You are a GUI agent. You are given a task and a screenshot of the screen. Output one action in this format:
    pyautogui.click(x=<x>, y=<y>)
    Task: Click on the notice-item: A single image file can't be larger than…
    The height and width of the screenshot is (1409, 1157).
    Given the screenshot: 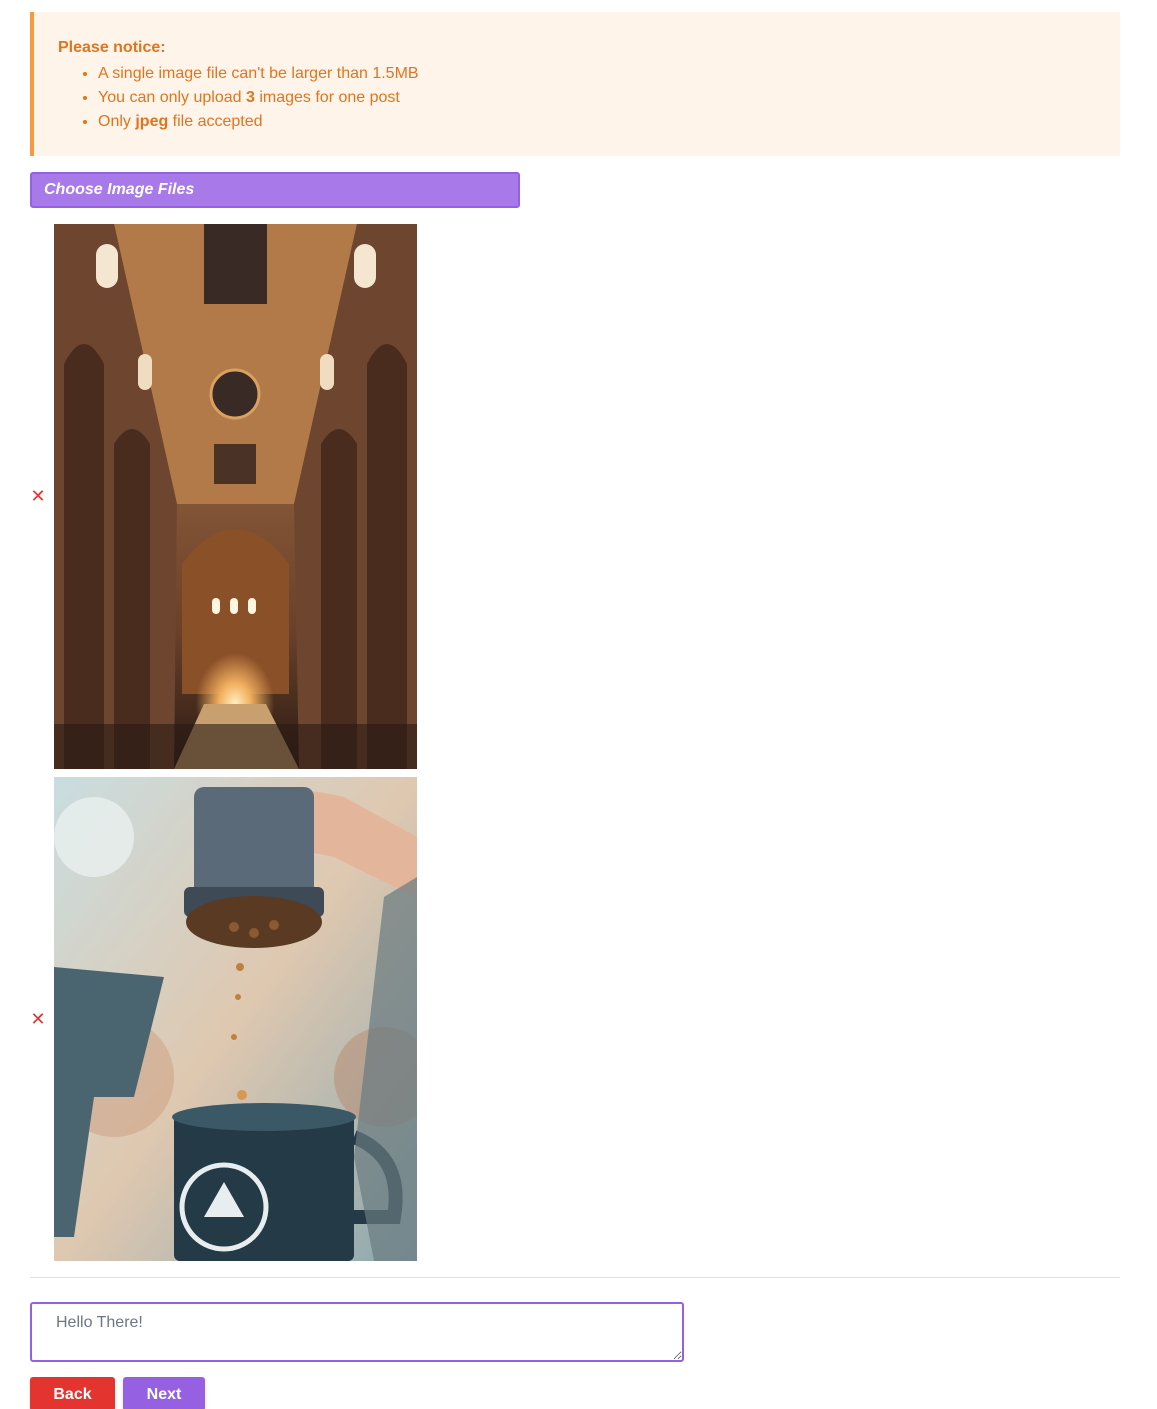 What is the action you would take?
    pyautogui.click(x=258, y=74)
    